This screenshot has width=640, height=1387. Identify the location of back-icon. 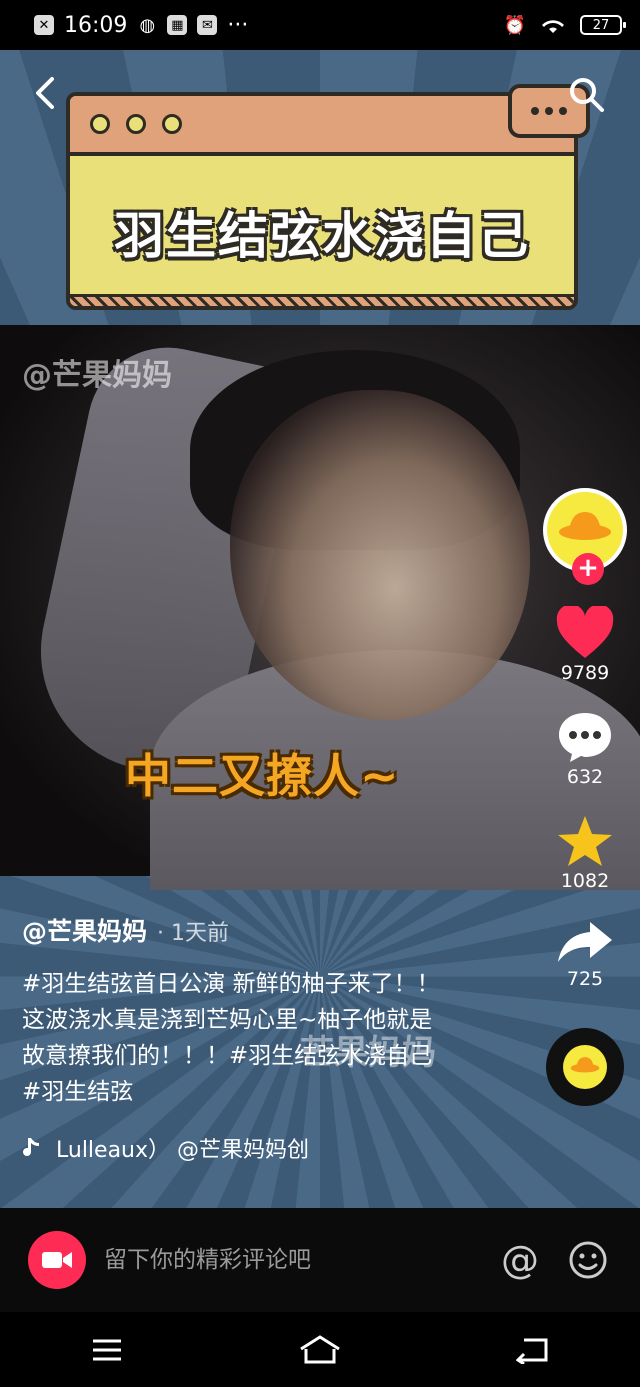
(46, 93).